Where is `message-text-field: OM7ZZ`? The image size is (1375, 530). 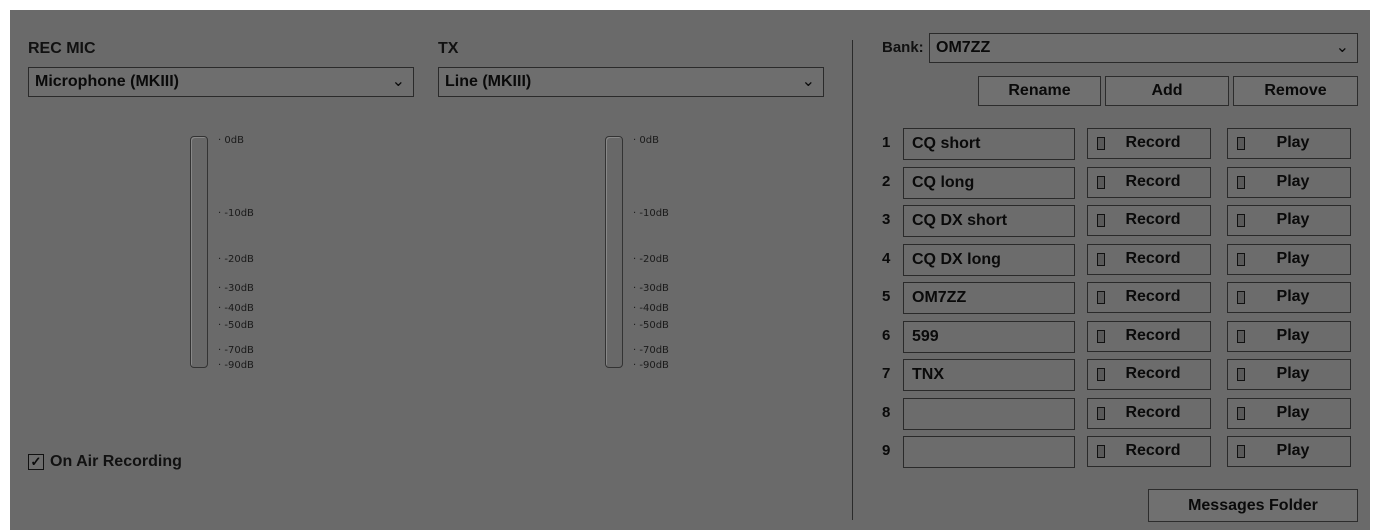 message-text-field: OM7ZZ is located at coordinates (989, 298).